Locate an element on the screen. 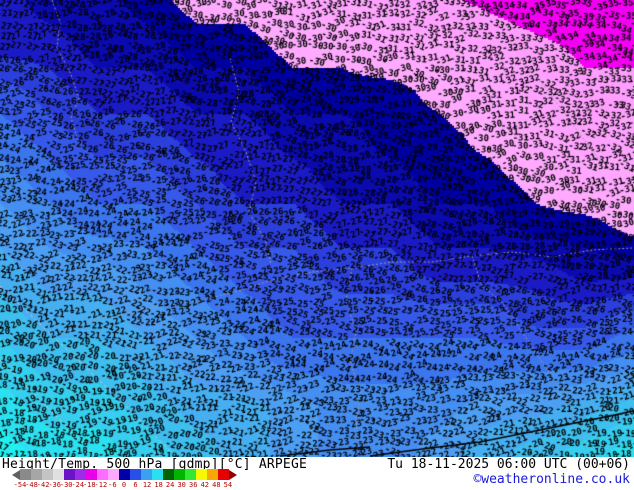  colorbar-tick: 48 is located at coordinates (216, 485).